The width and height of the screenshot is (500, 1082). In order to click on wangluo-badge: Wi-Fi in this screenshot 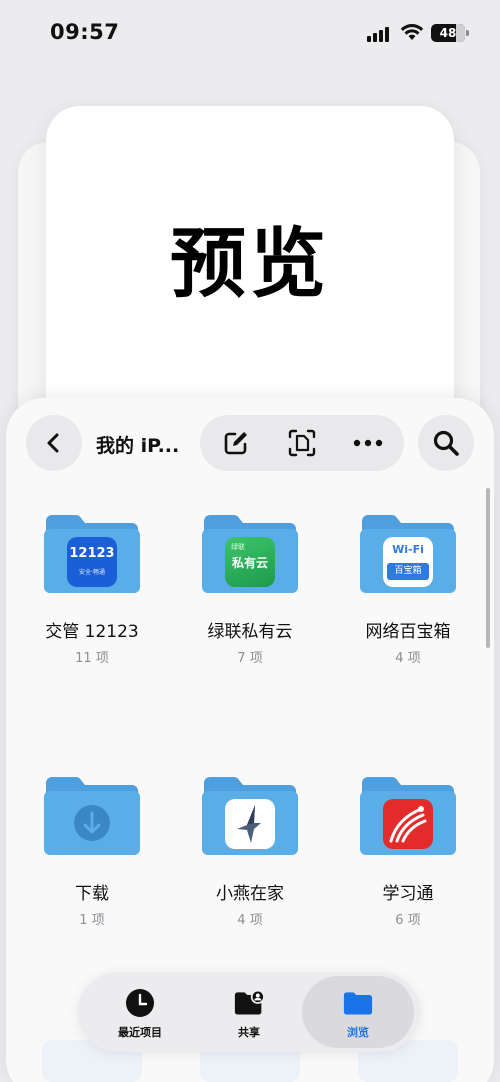, I will do `click(408, 549)`.